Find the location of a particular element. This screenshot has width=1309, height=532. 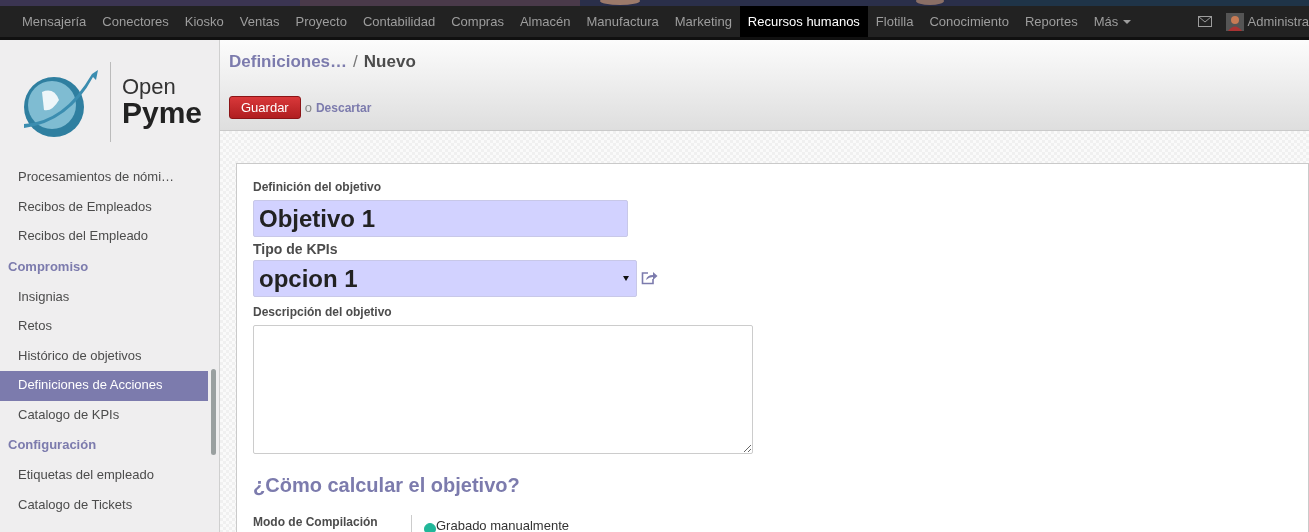

field-label: Modo de Compilación is located at coordinates (332, 523).